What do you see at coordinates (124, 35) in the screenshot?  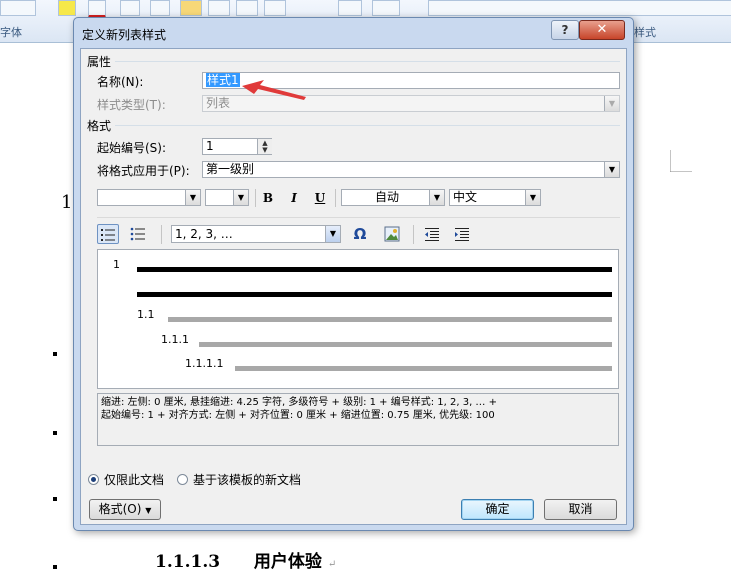 I see `dialog-title: 定义新列表样式` at bounding box center [124, 35].